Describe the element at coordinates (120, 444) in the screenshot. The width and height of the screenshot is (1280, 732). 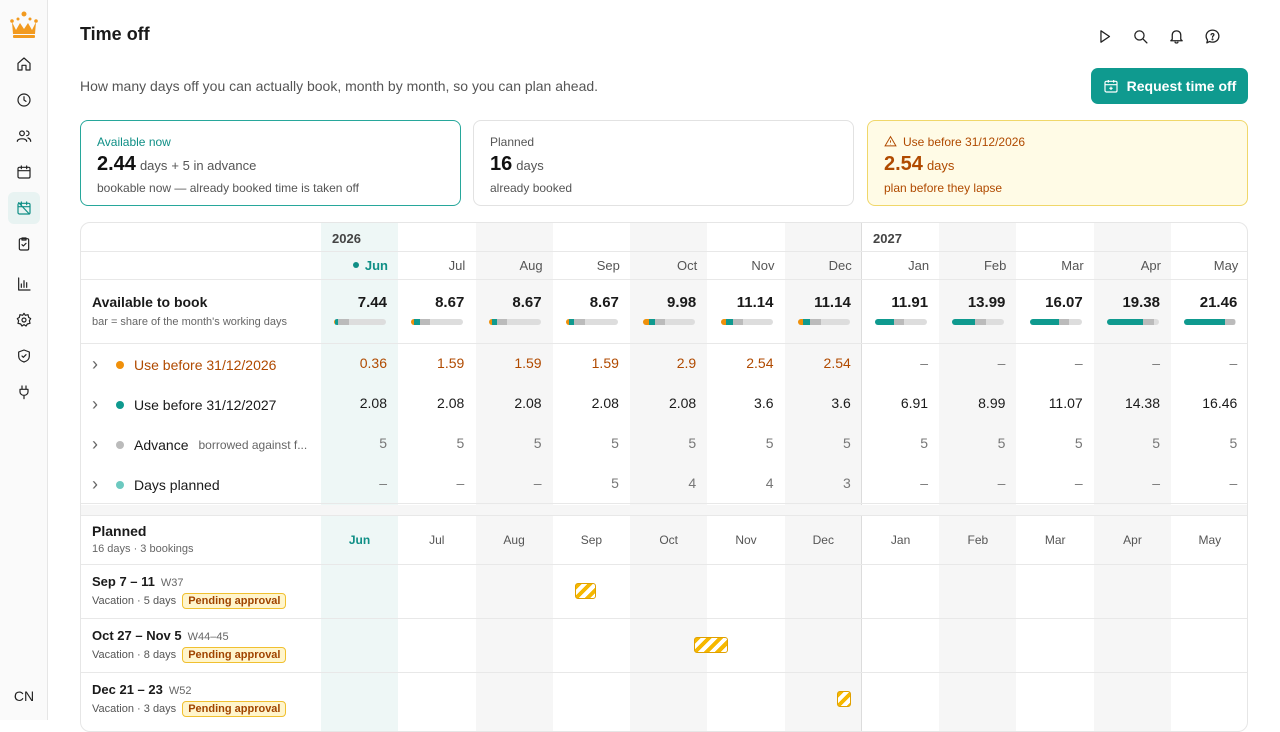
I see `legend-dot` at that location.